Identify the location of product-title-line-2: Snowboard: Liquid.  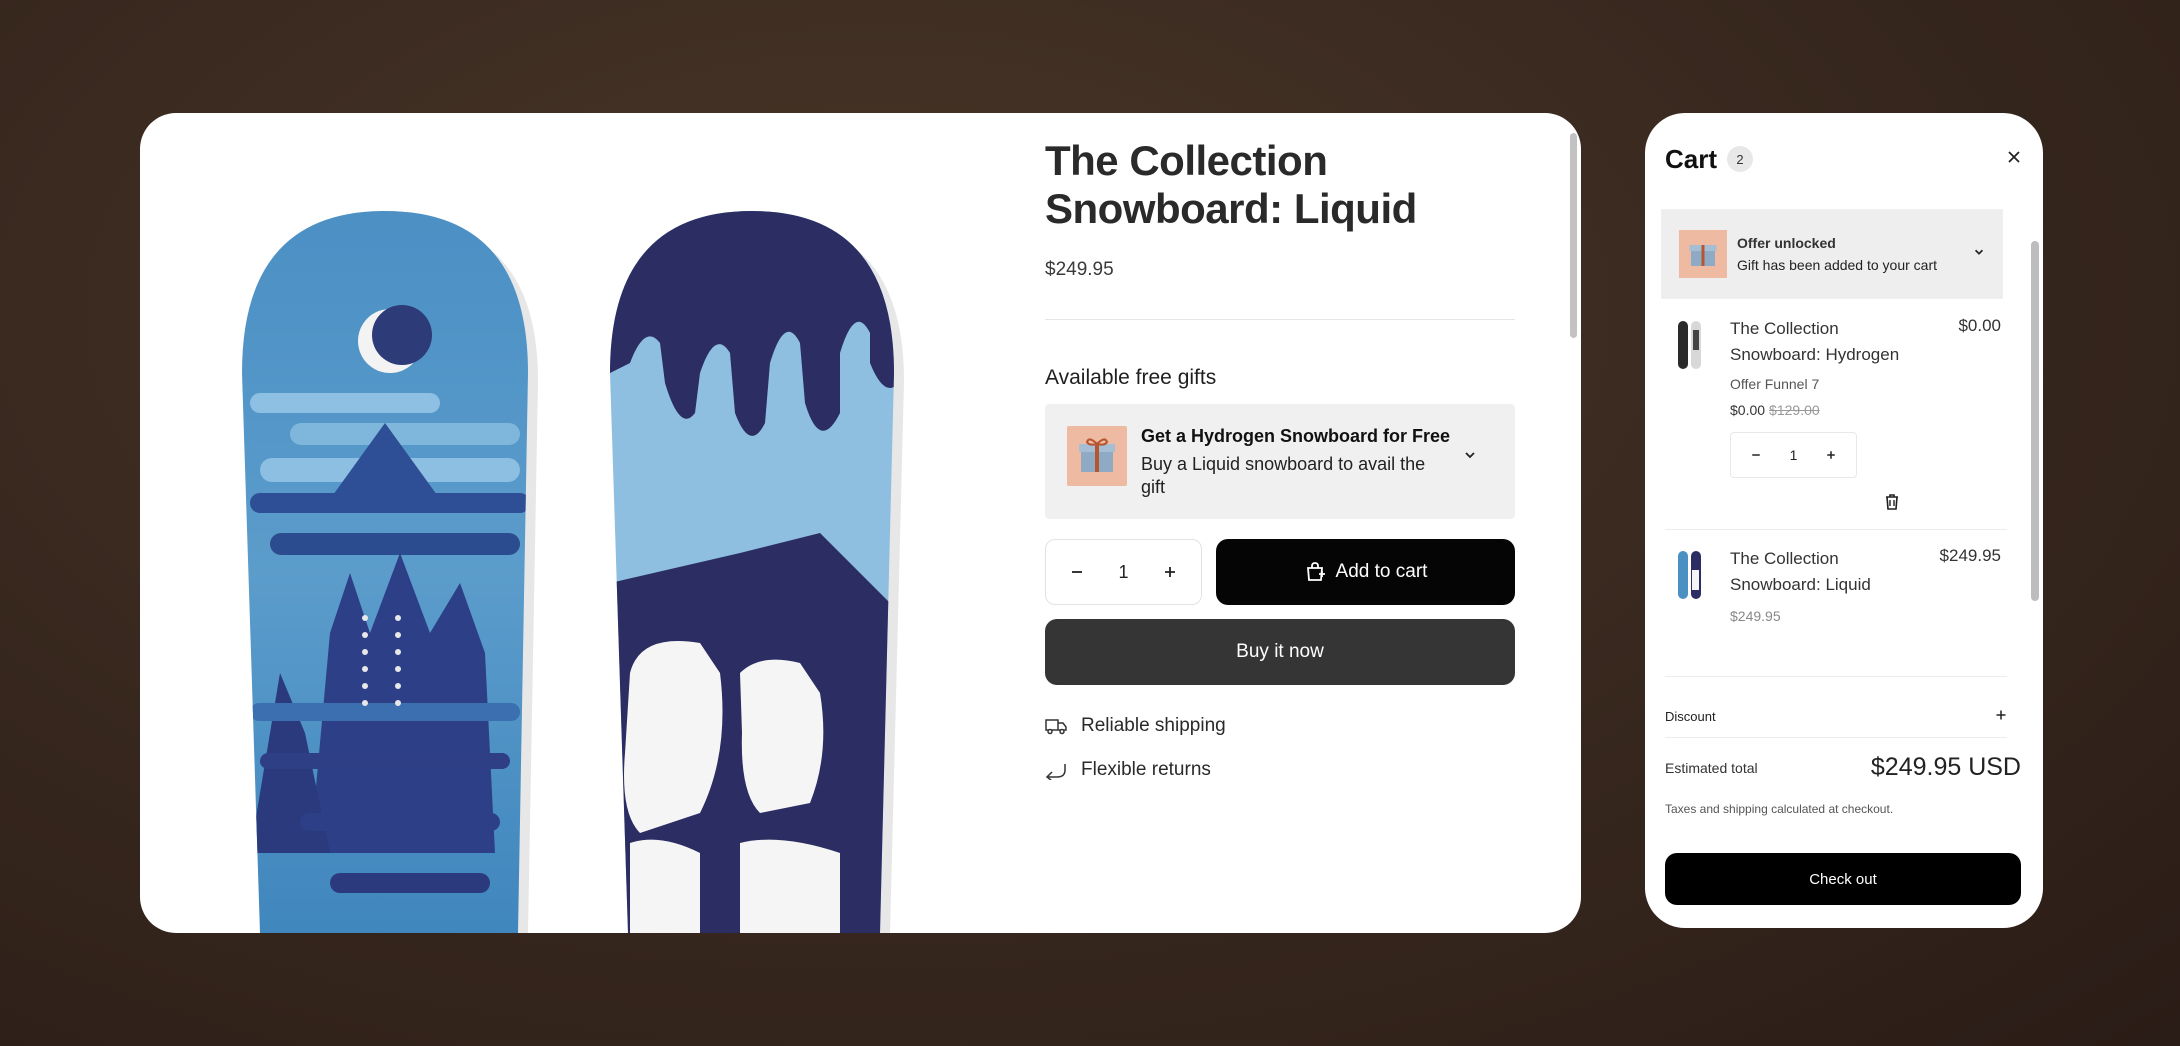
(1231, 208).